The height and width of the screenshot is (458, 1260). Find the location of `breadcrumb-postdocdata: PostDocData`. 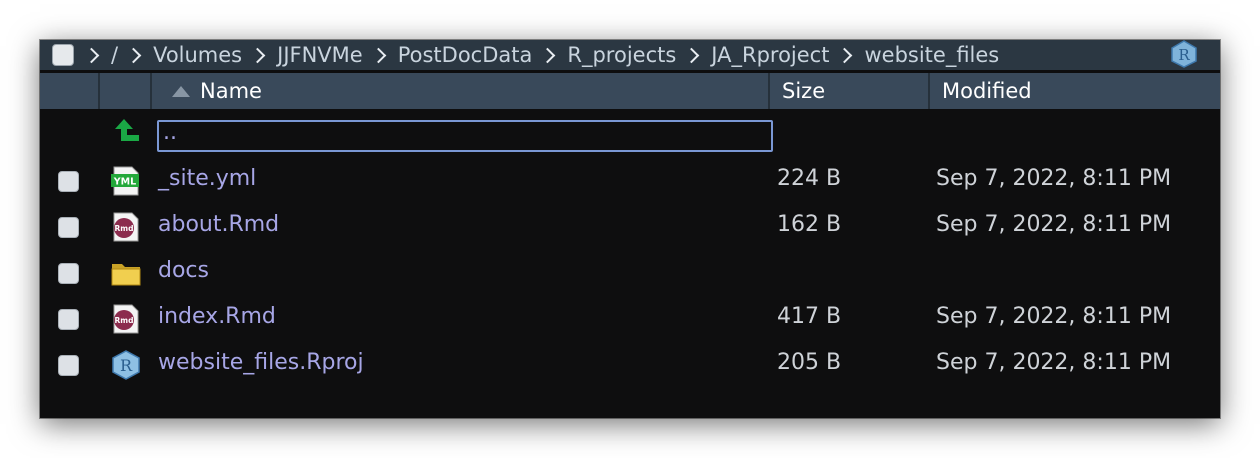

breadcrumb-postdocdata: PostDocData is located at coordinates (465, 55).